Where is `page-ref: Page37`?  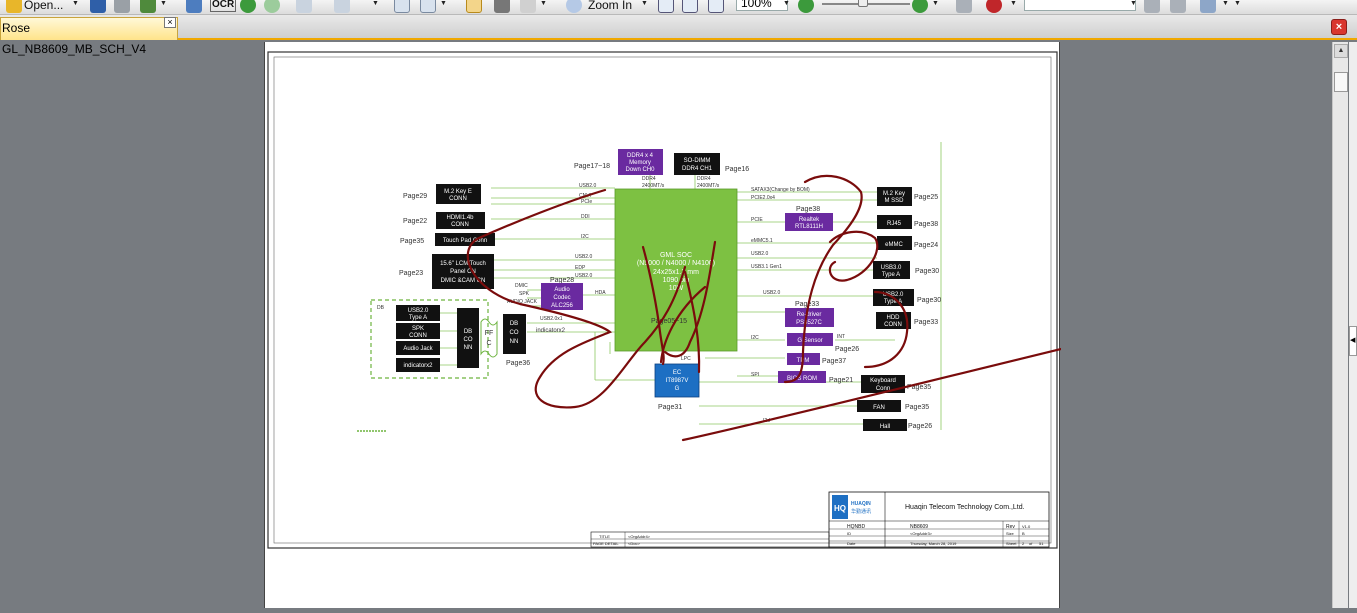
page-ref: Page37 is located at coordinates (834, 361).